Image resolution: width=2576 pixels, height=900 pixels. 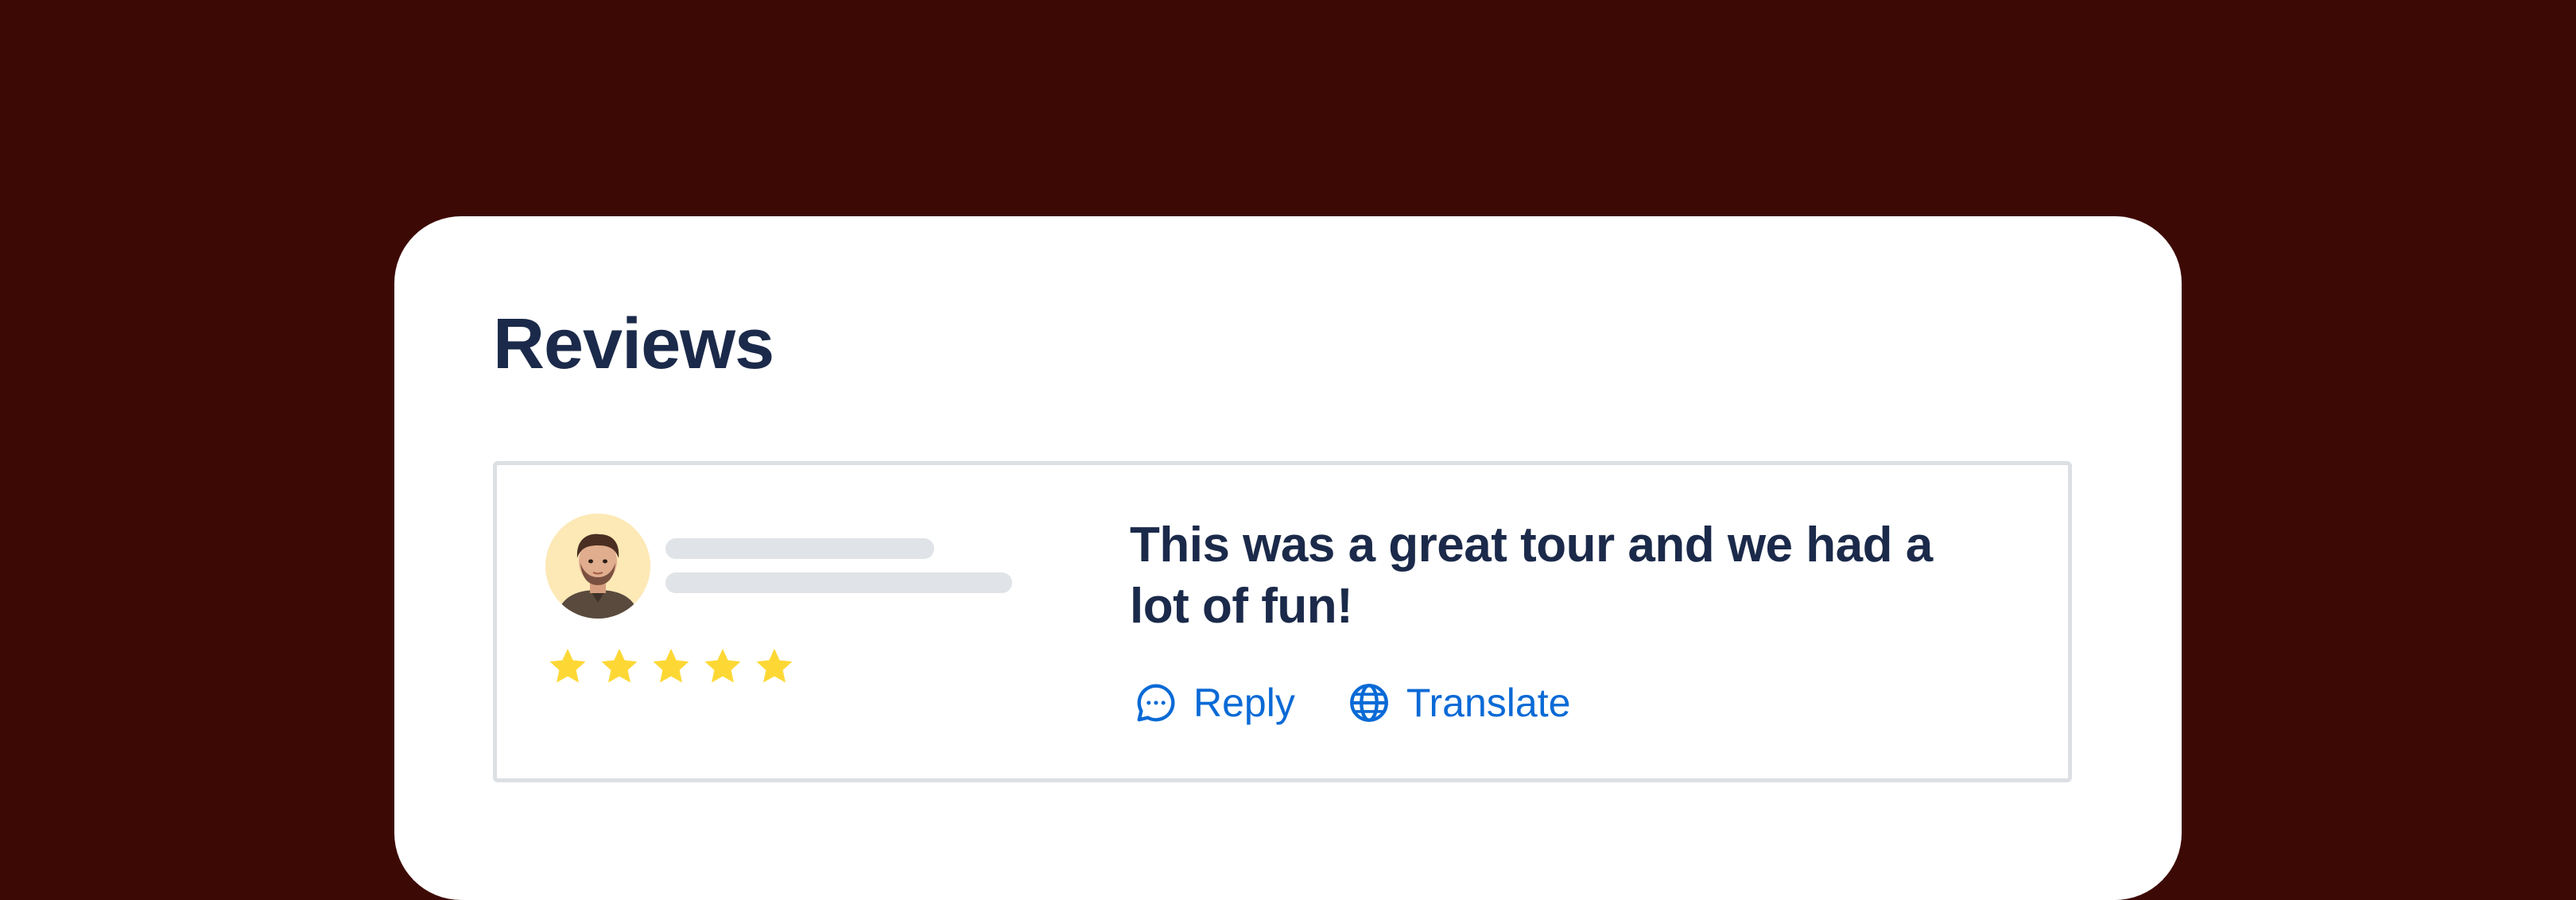 What do you see at coordinates (1244, 703) in the screenshot?
I see `reply-label: Reply` at bounding box center [1244, 703].